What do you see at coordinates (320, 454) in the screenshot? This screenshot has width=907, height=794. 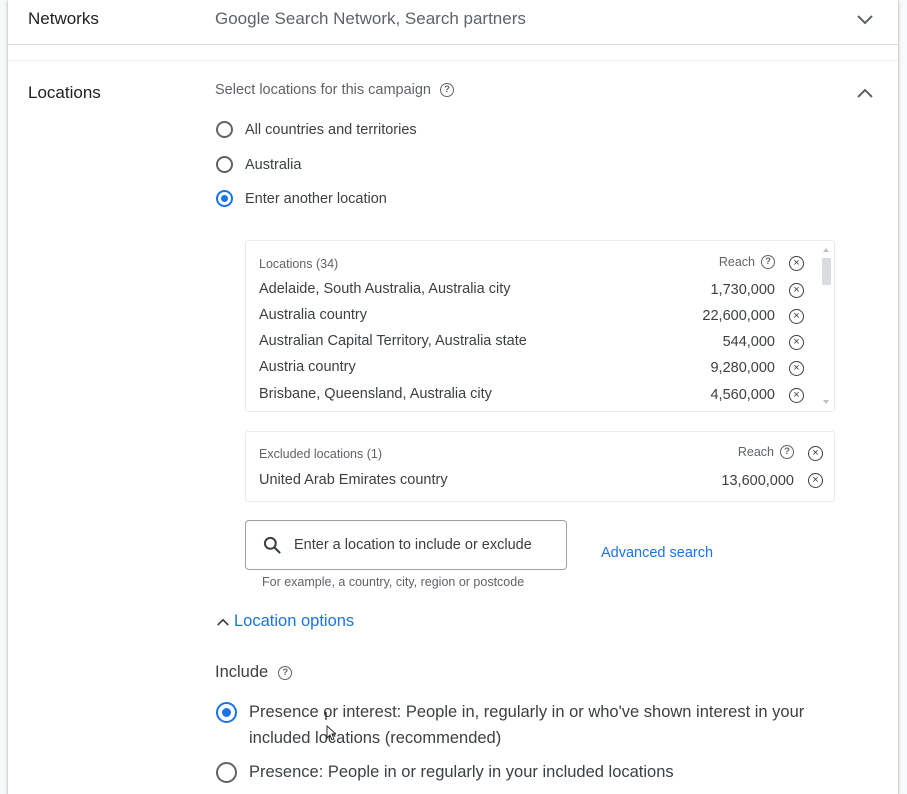 I see `excluded-count-header: Excluded locations (1)` at bounding box center [320, 454].